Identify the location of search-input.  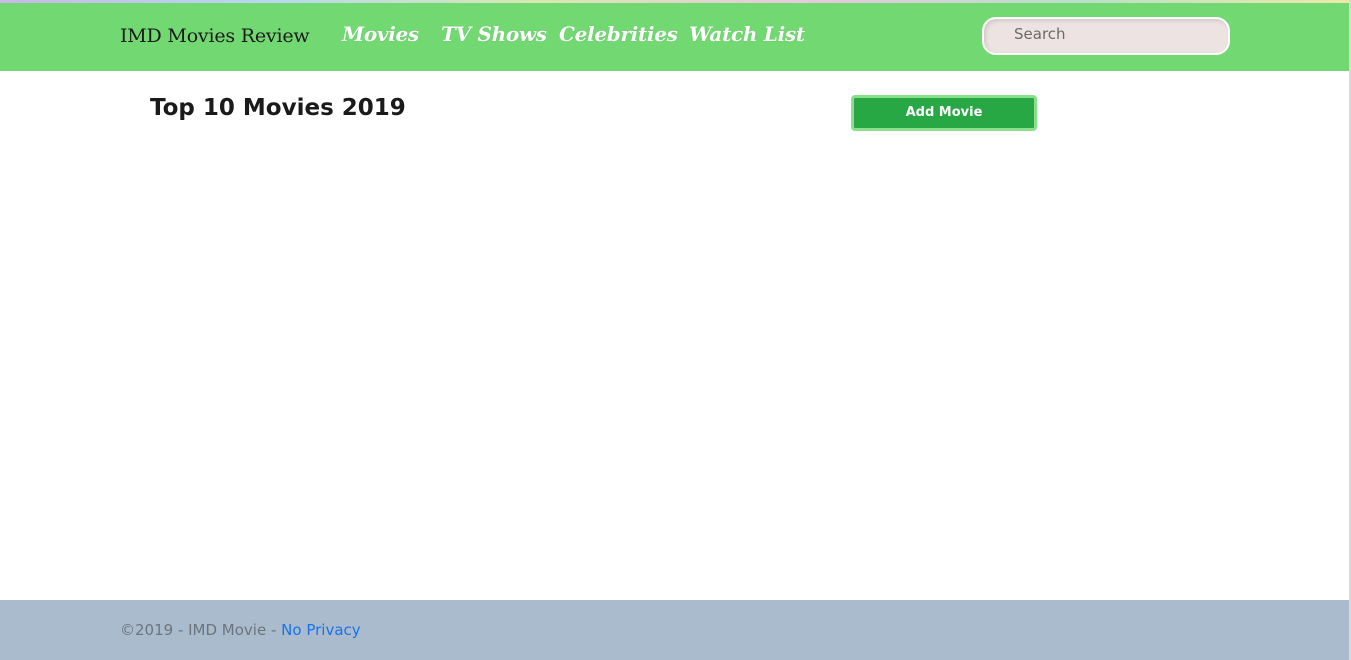
(1106, 36).